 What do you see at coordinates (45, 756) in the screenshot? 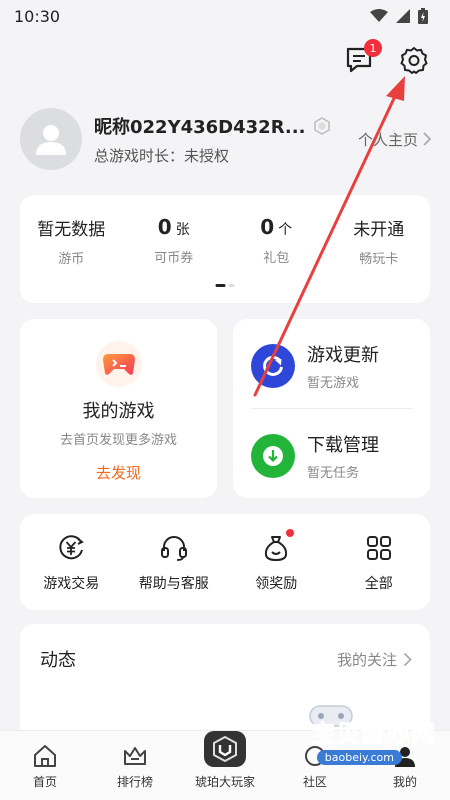
I see `home-icon` at bounding box center [45, 756].